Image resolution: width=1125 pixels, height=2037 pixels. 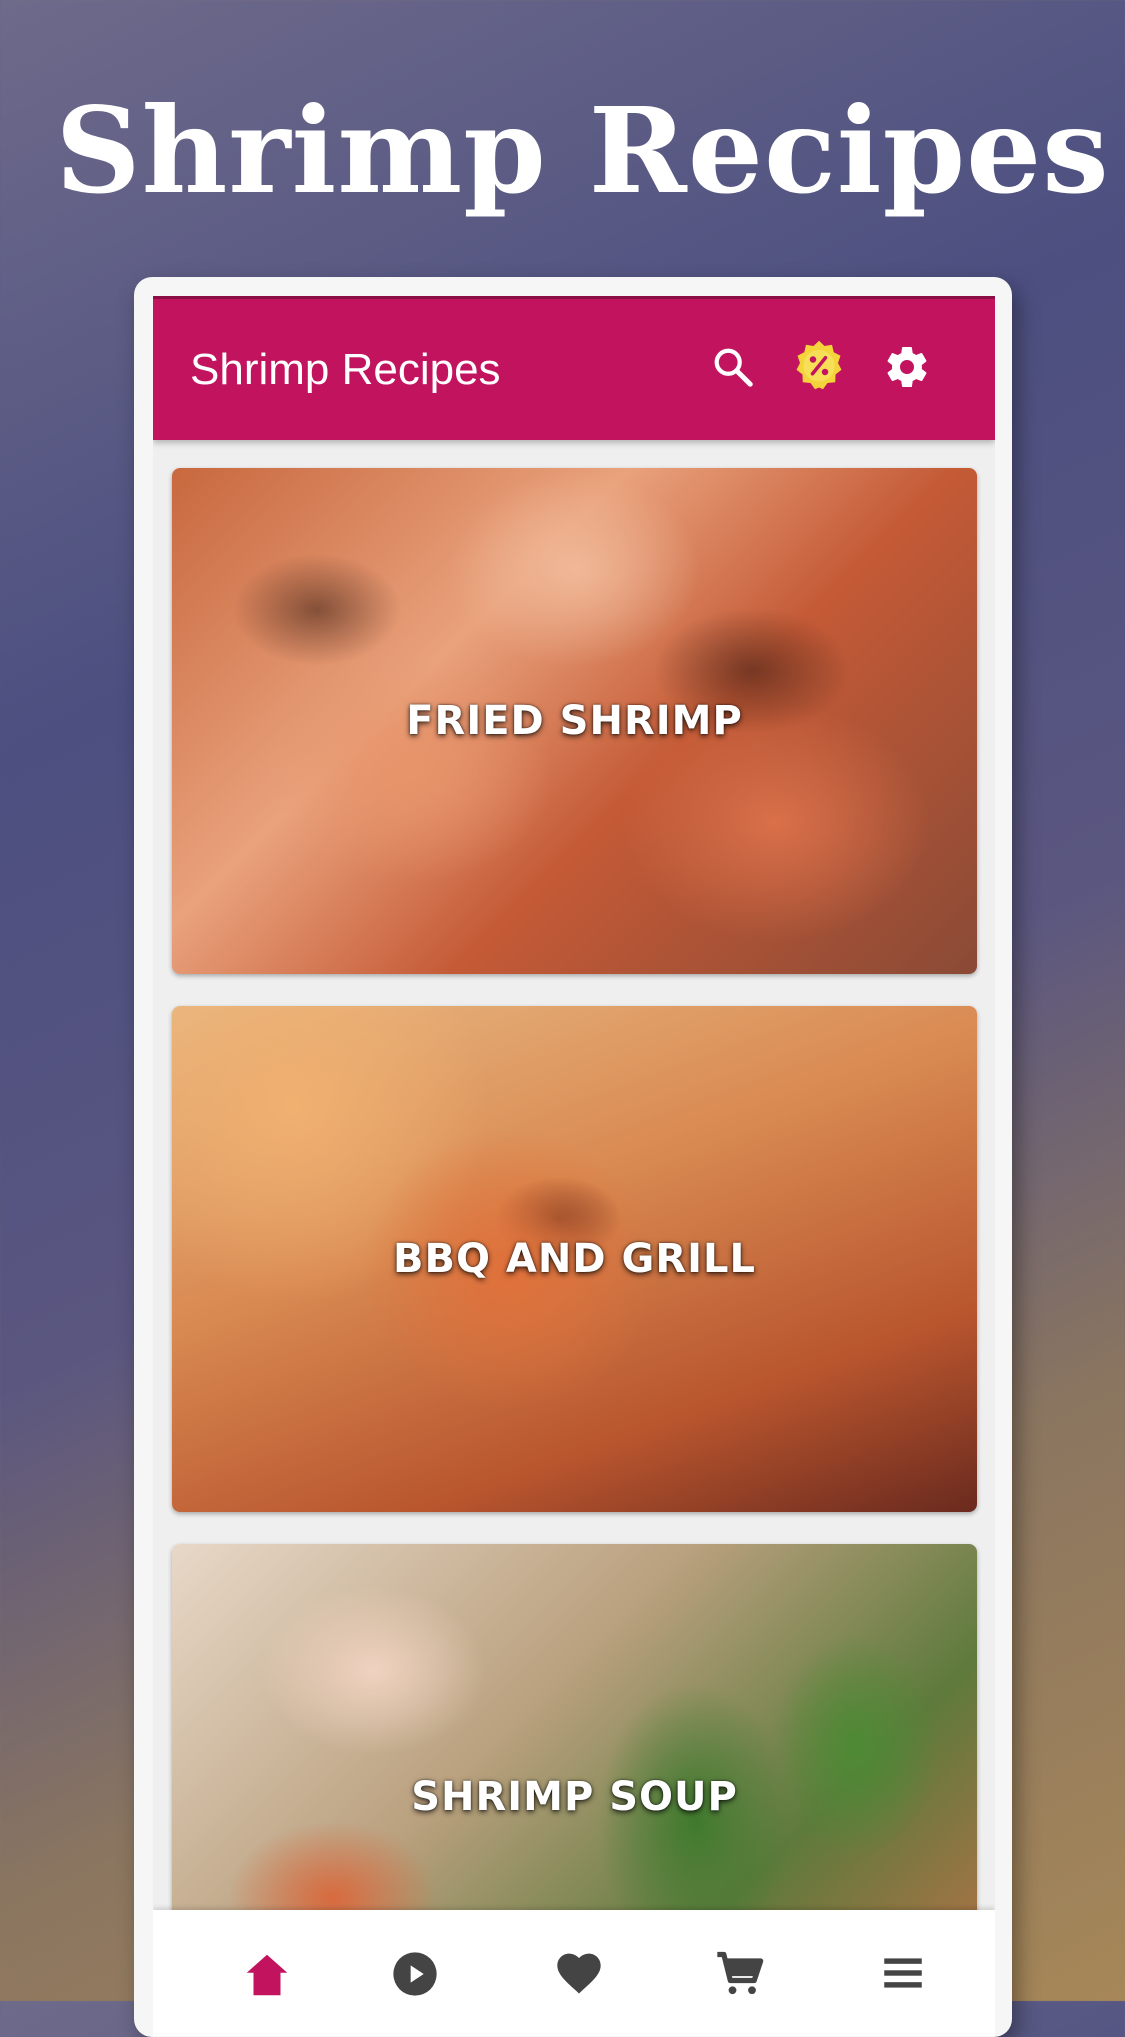 I want to click on discount-badge-icon, so click(x=819, y=365).